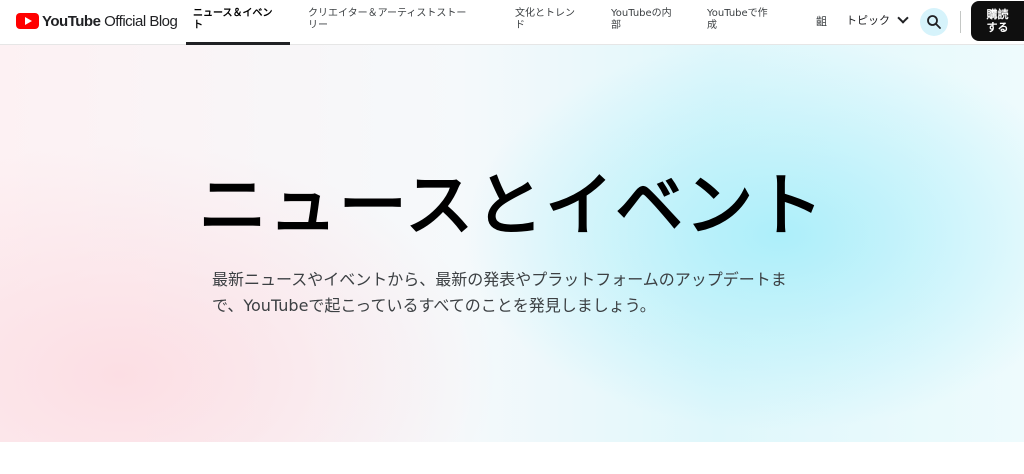  I want to click on subscribe-label: 購読 する, so click(997, 21).